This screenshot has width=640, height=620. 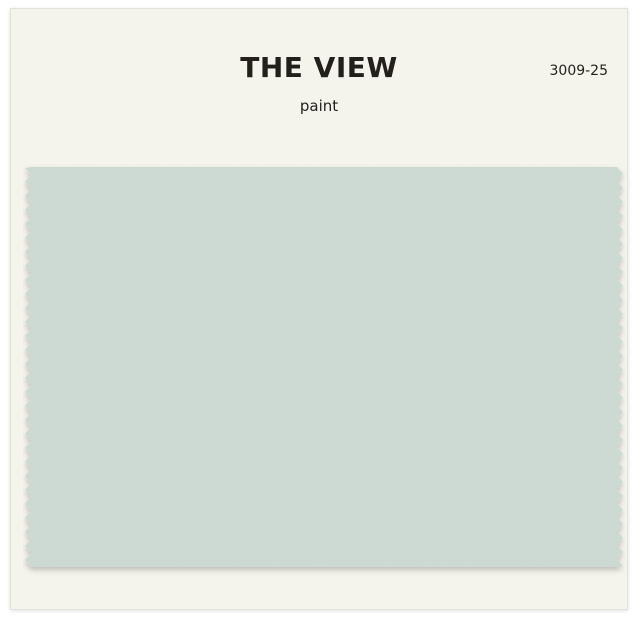 What do you see at coordinates (319, 67) in the screenshot?
I see `color-name: THE VIEW` at bounding box center [319, 67].